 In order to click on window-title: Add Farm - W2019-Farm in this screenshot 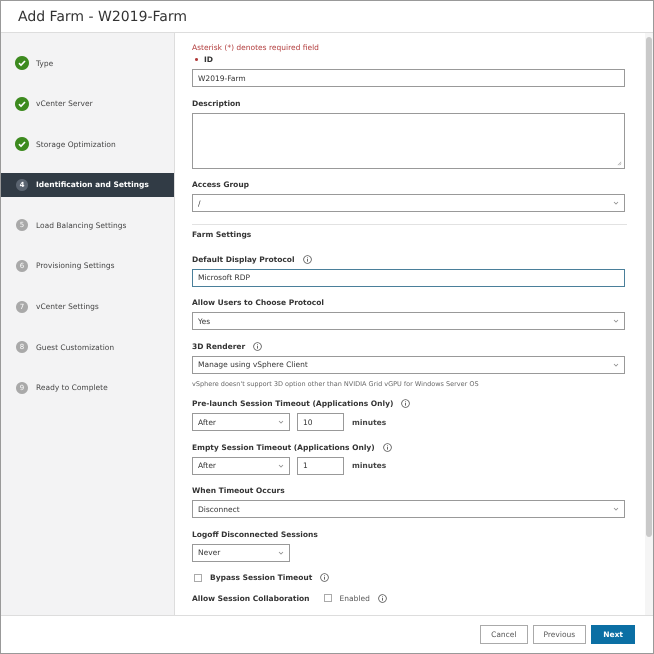, I will do `click(103, 16)`.